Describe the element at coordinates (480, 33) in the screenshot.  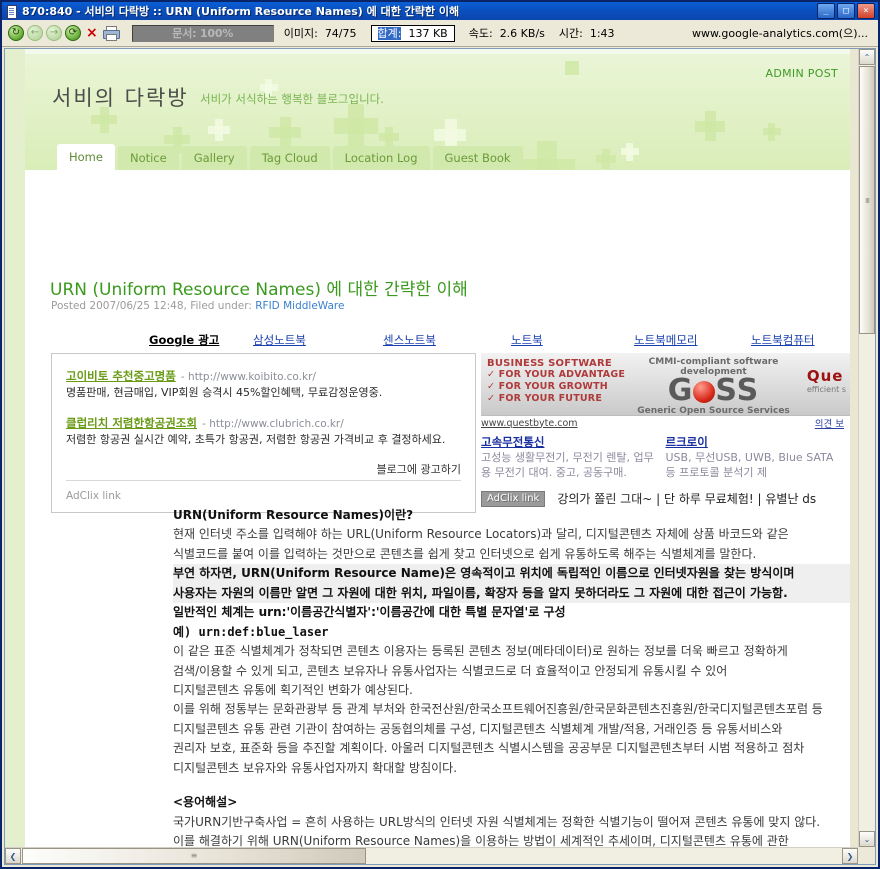
I see `speed-label: 속도:` at that location.